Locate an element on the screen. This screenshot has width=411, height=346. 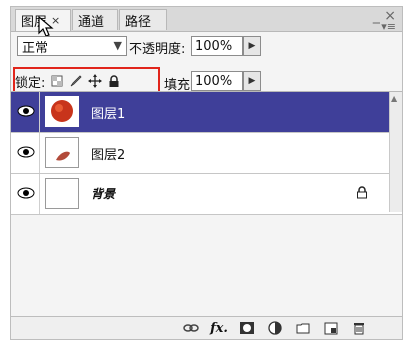
panel-tabs: 图层 × 通道 路径 _ × ▾≡ is located at coordinates (206, 22).